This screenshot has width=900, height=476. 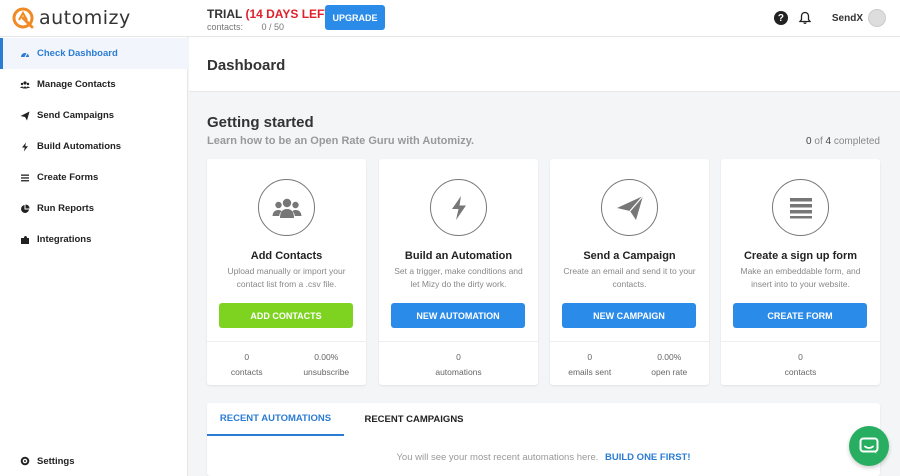 What do you see at coordinates (25, 239) in the screenshot?
I see `puzzle-icon` at bounding box center [25, 239].